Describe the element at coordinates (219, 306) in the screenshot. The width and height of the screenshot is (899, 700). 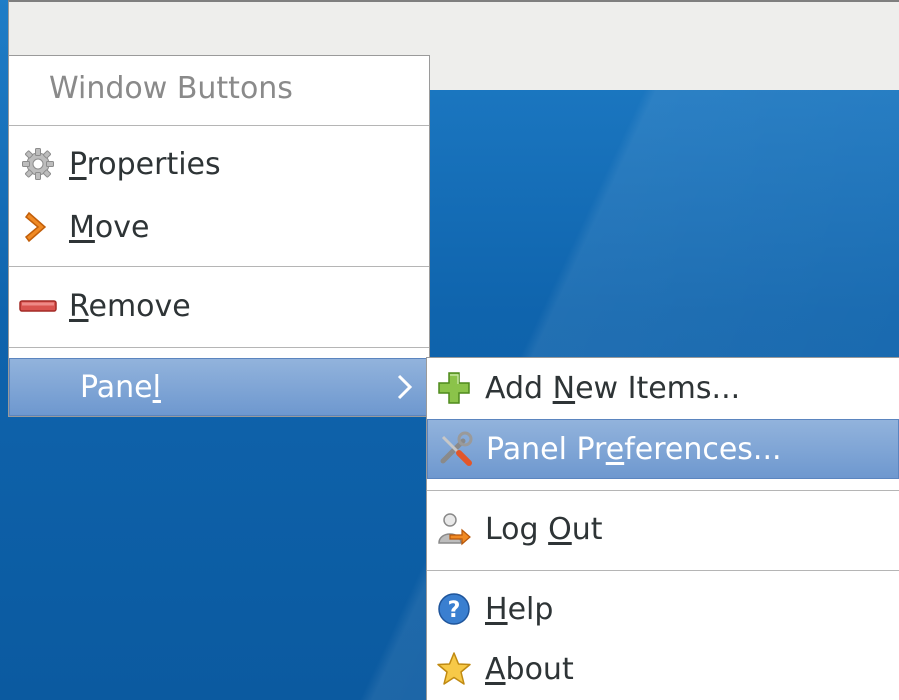
I see `menu-item-remove: Remove` at that location.